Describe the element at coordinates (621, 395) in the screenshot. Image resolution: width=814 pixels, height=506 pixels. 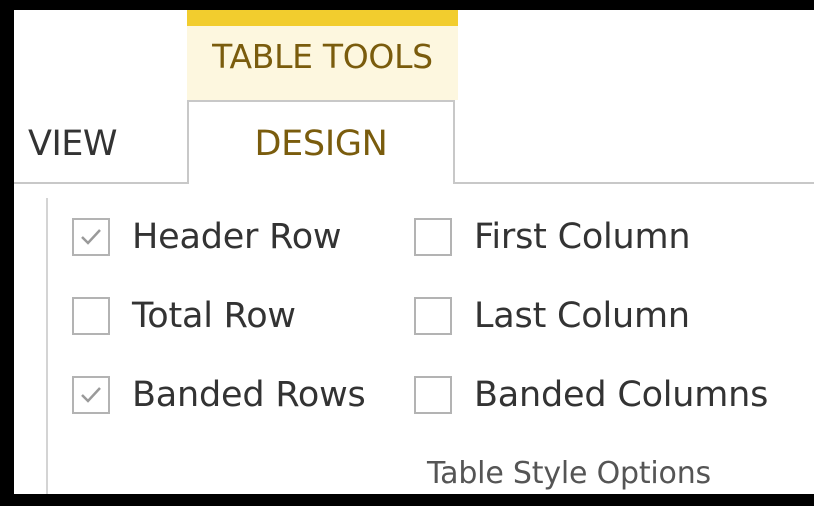
I see `option-label: Banded Columns` at that location.